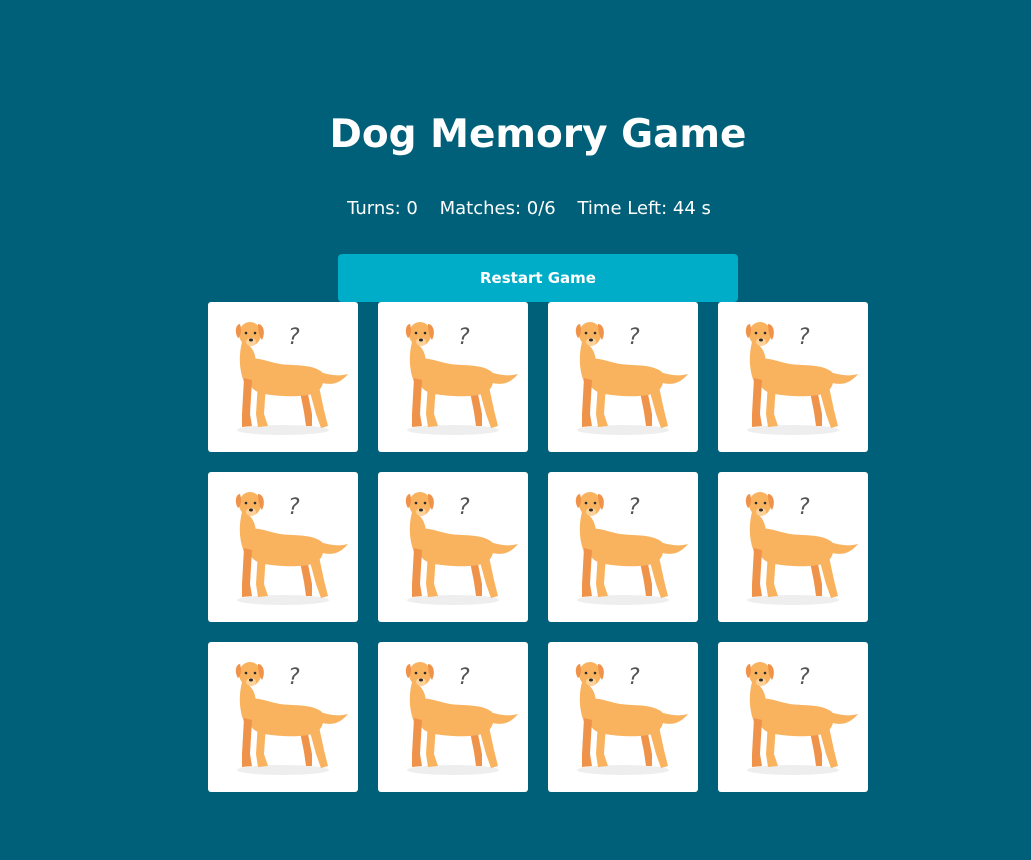 This screenshot has height=860, width=1031. What do you see at coordinates (538, 134) in the screenshot?
I see `page-title: Dog Memory Game` at bounding box center [538, 134].